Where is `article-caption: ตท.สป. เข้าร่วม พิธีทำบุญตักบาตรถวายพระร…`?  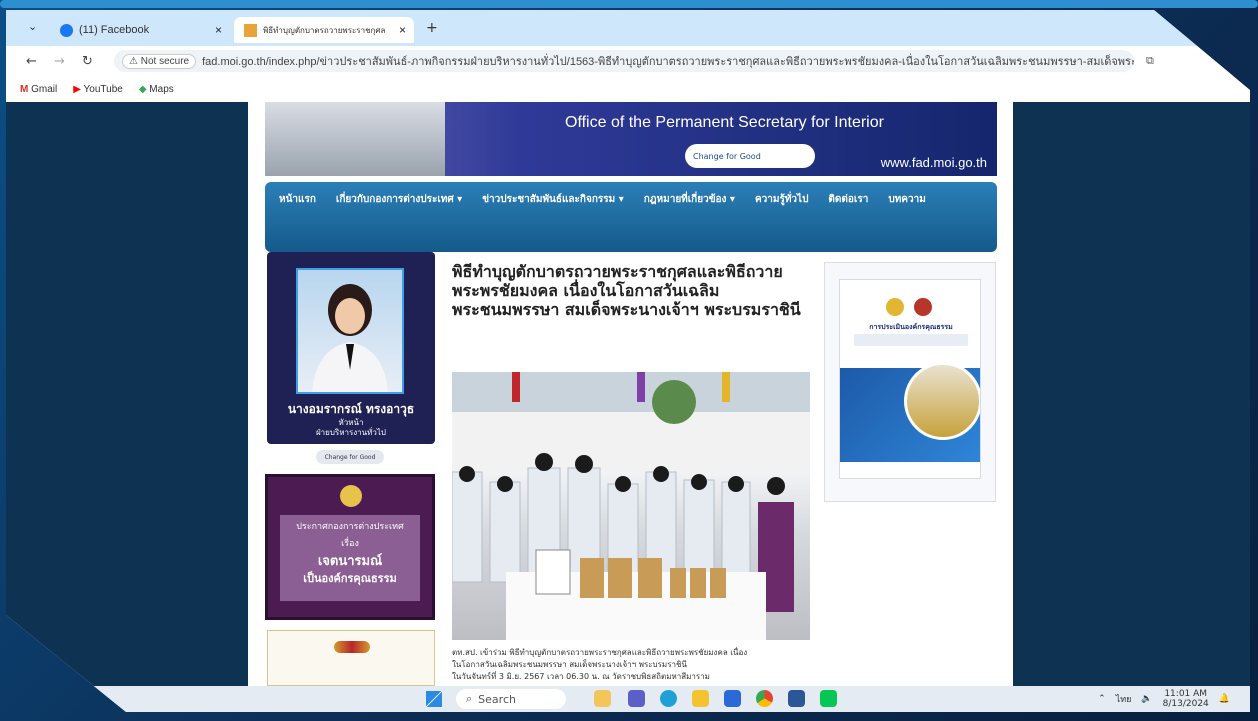 article-caption: ตท.สป. เข้าร่วม พิธีทำบุญตักบาตรถวายพระร… is located at coordinates (631, 665).